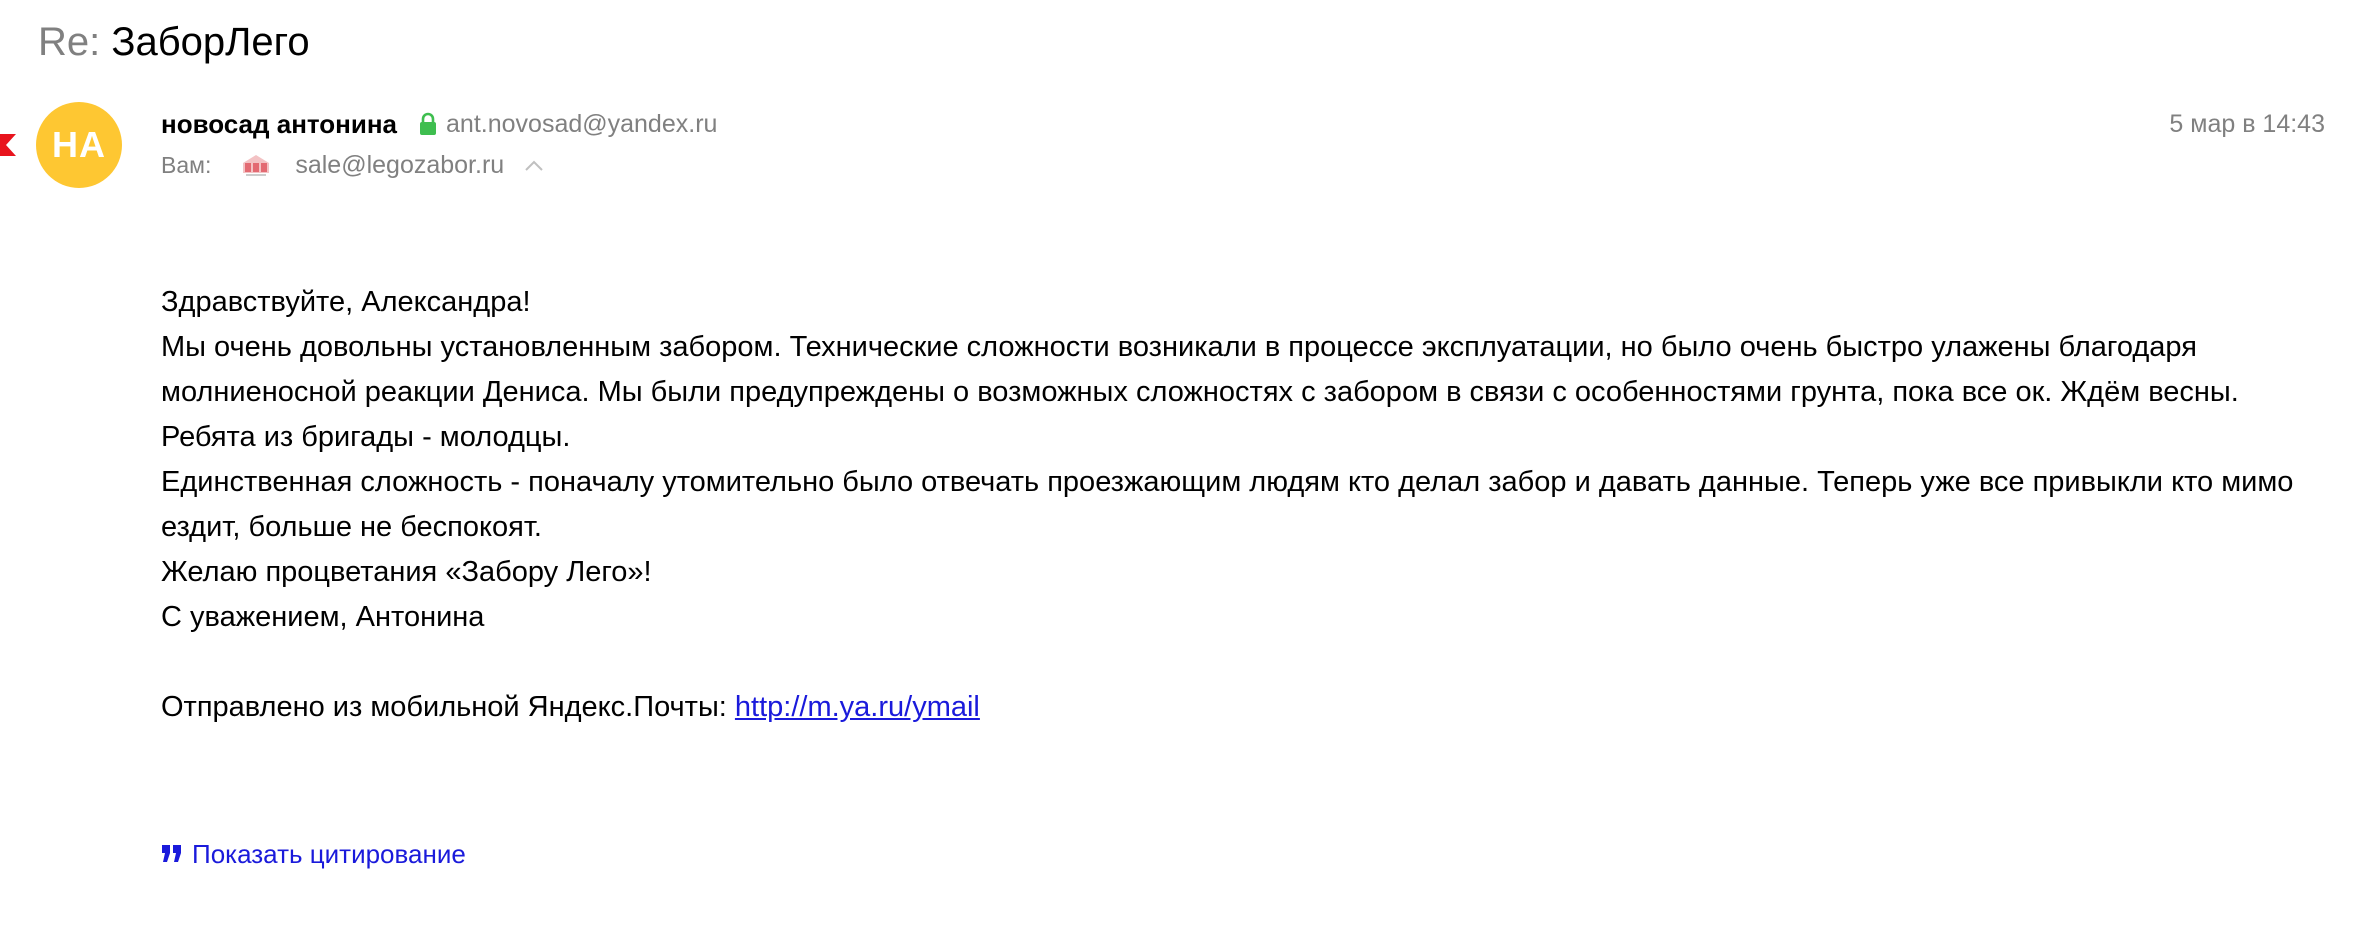 The height and width of the screenshot is (944, 2364). I want to click on recipient-row: Вам: sale@legozabor.ru, so click(352, 165).